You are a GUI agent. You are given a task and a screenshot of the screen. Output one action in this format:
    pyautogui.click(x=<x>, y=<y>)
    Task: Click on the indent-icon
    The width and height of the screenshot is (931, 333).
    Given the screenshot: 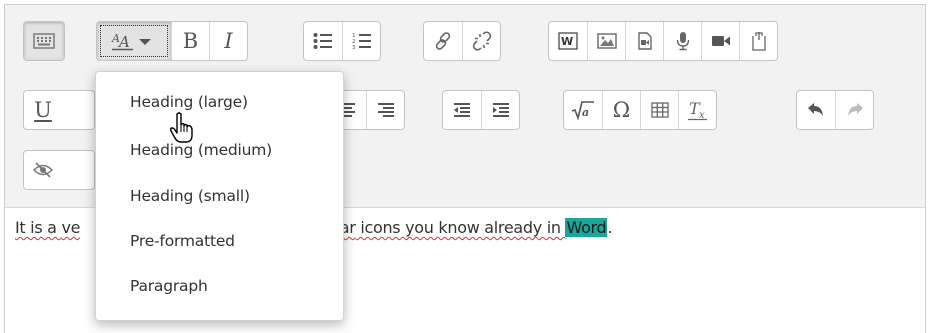 What is the action you would take?
    pyautogui.click(x=500, y=110)
    